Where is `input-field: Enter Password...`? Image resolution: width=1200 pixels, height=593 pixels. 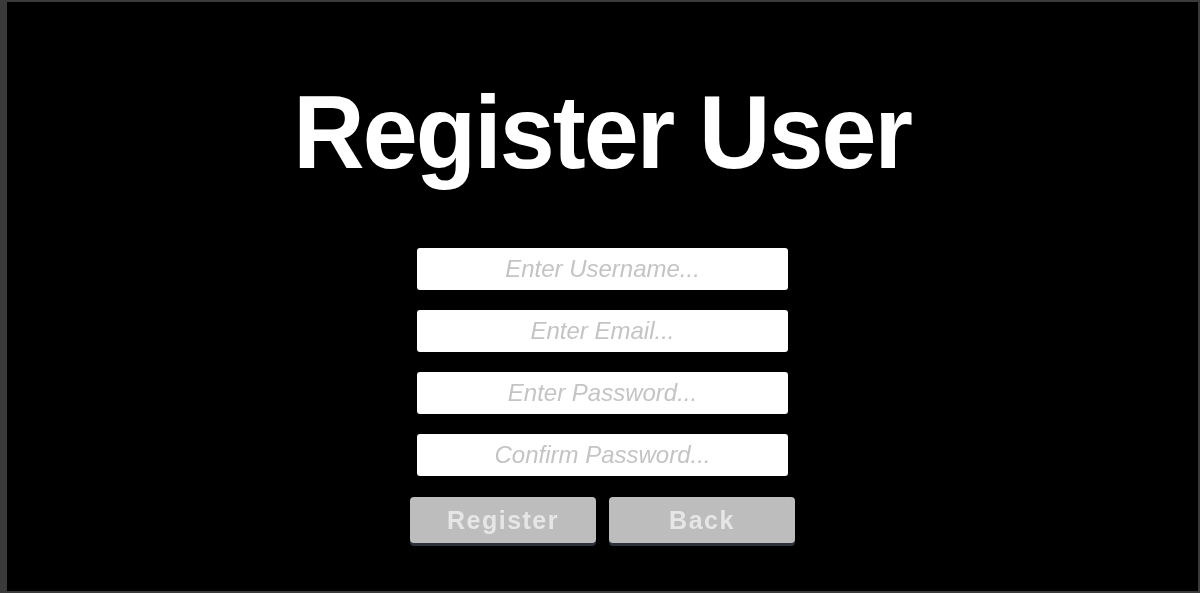
input-field: Enter Password... is located at coordinates (602, 393).